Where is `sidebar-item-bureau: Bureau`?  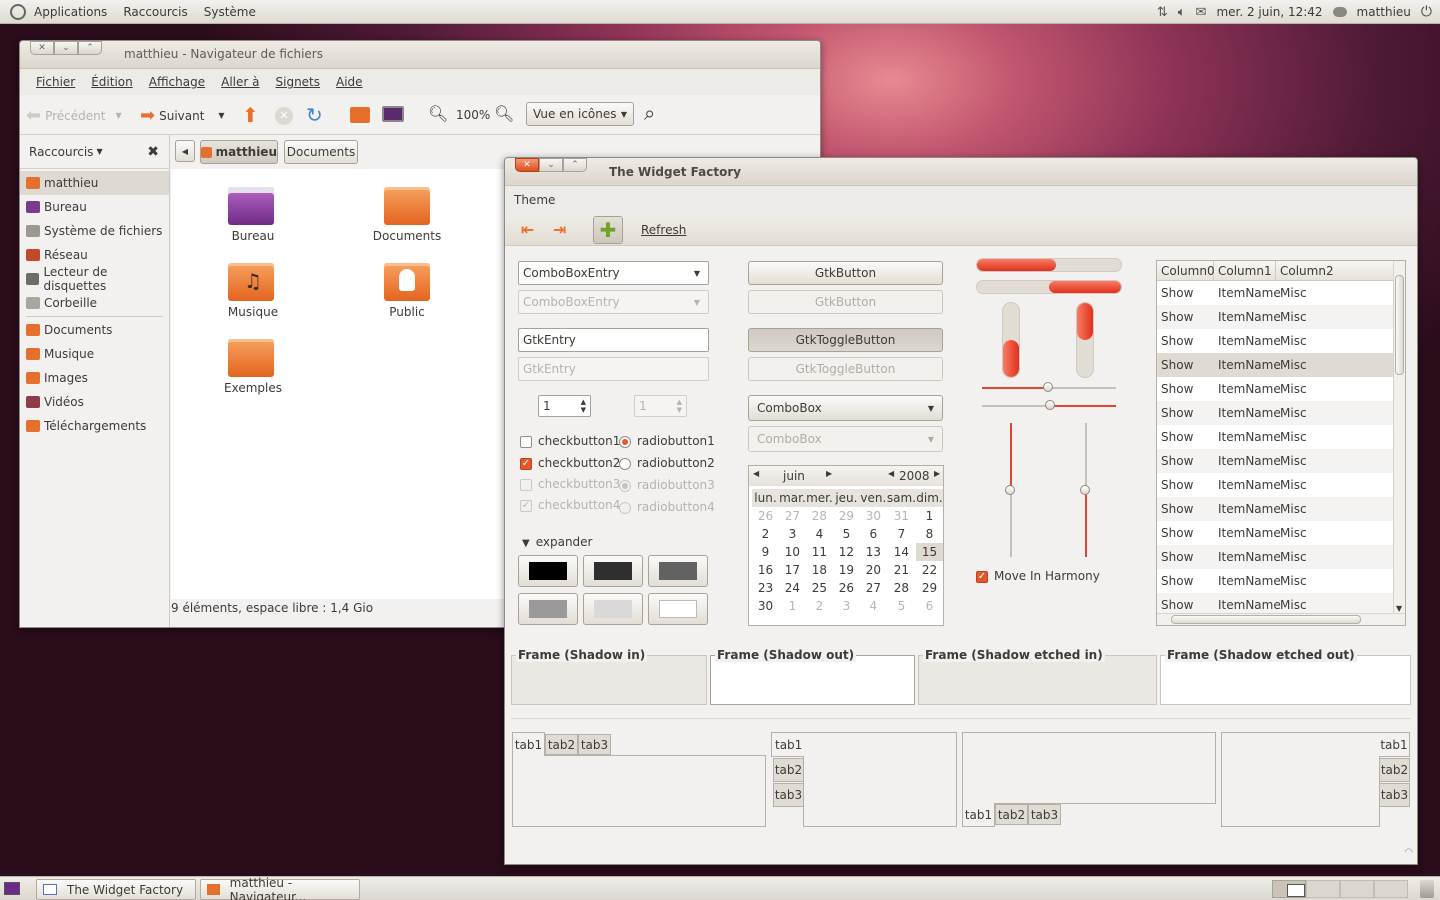 sidebar-item-bureau: Bureau is located at coordinates (94, 207).